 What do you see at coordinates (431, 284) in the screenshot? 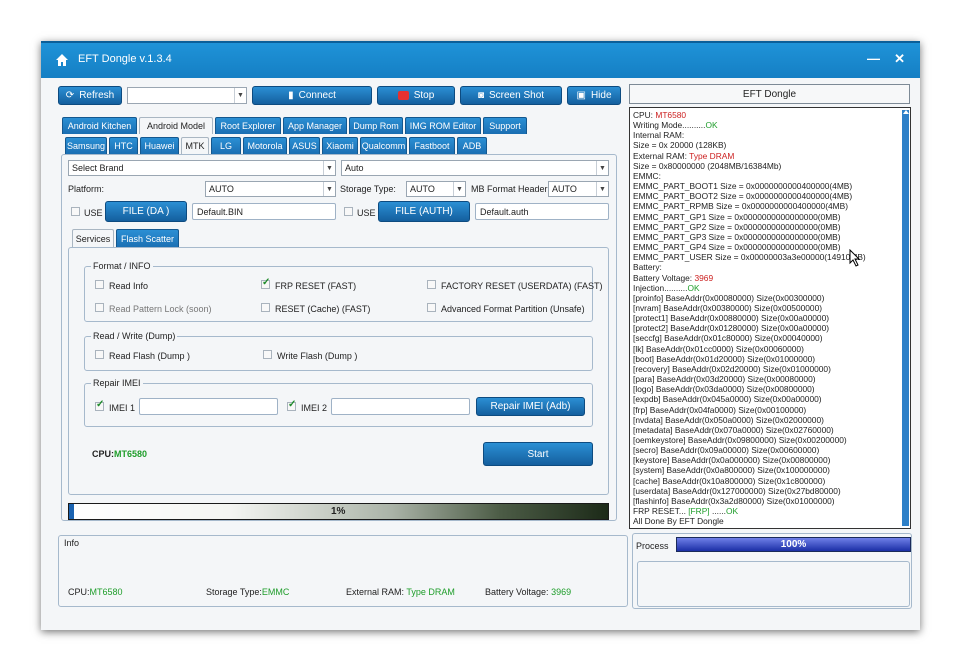
I see `factory-reset-checkbox` at bounding box center [431, 284].